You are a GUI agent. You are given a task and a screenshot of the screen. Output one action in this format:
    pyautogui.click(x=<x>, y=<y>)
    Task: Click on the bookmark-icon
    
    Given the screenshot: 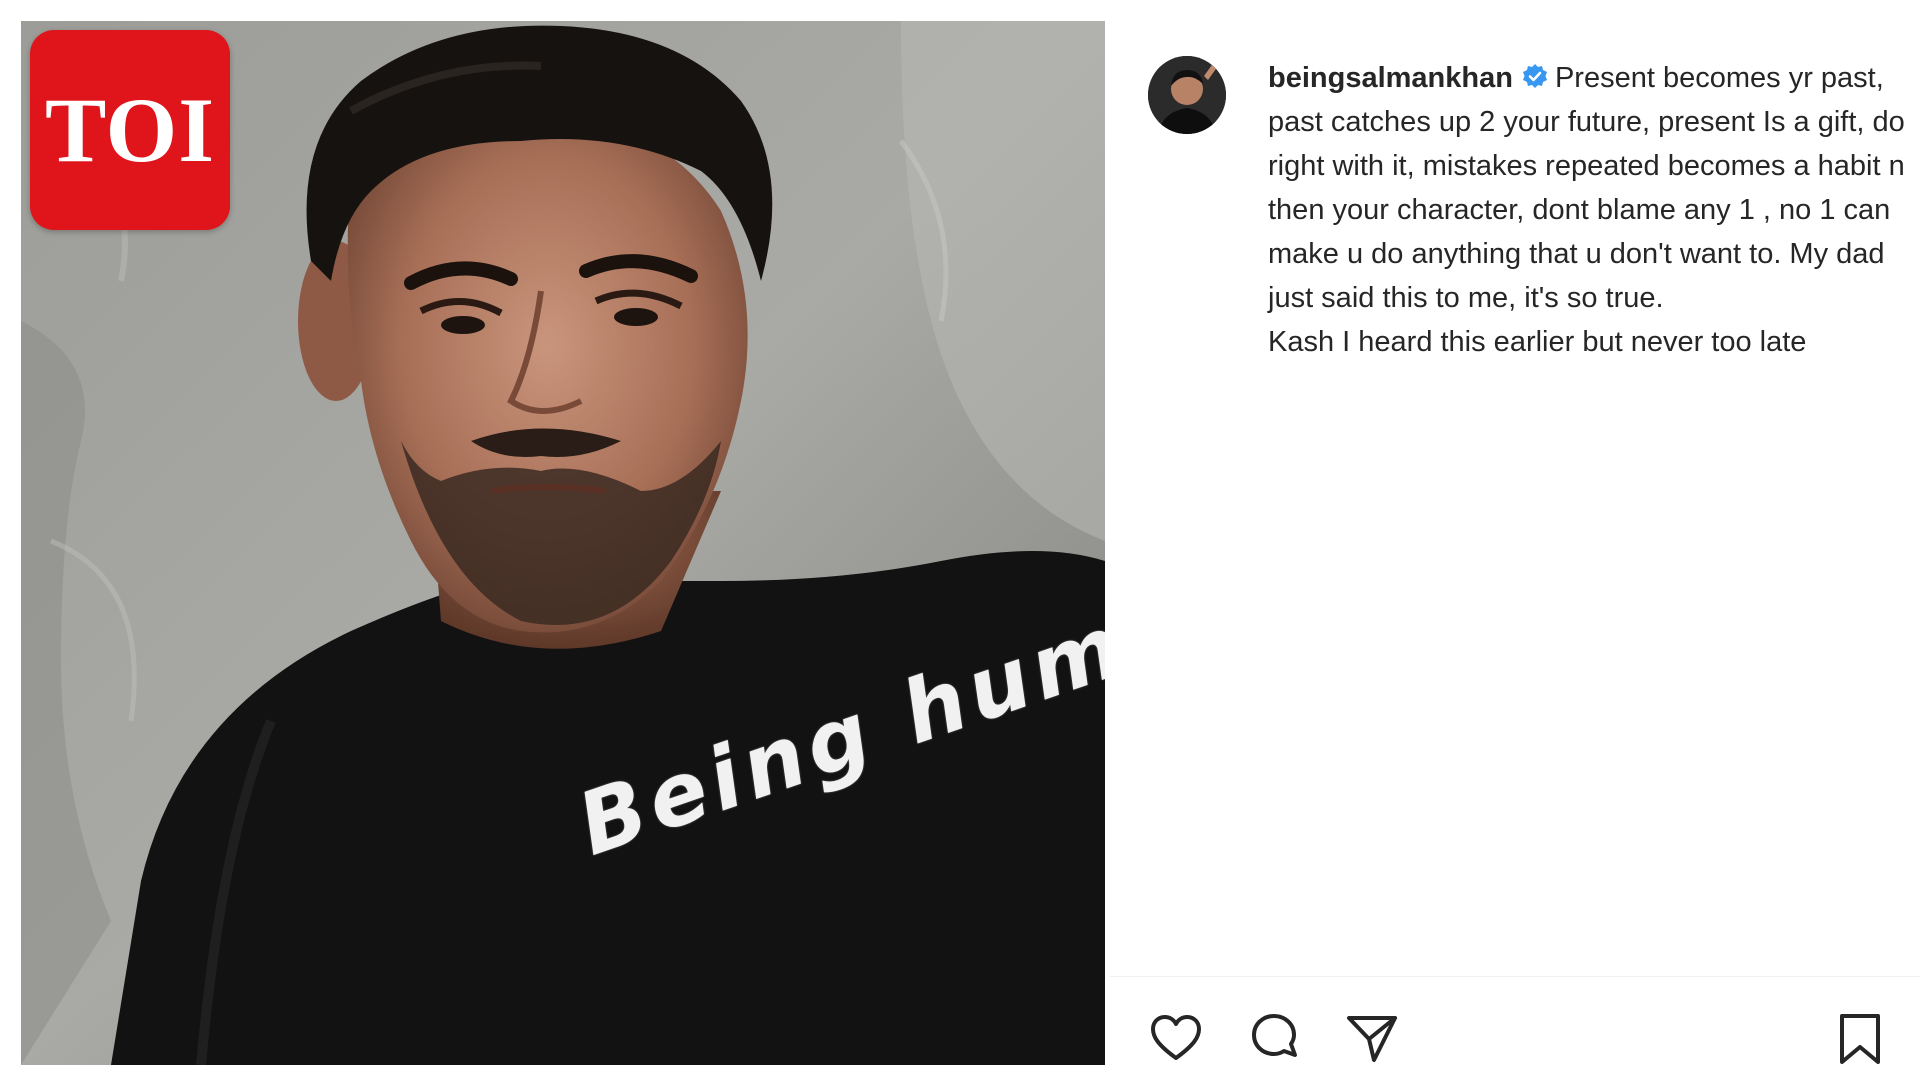 What is the action you would take?
    pyautogui.click(x=1860, y=1039)
    